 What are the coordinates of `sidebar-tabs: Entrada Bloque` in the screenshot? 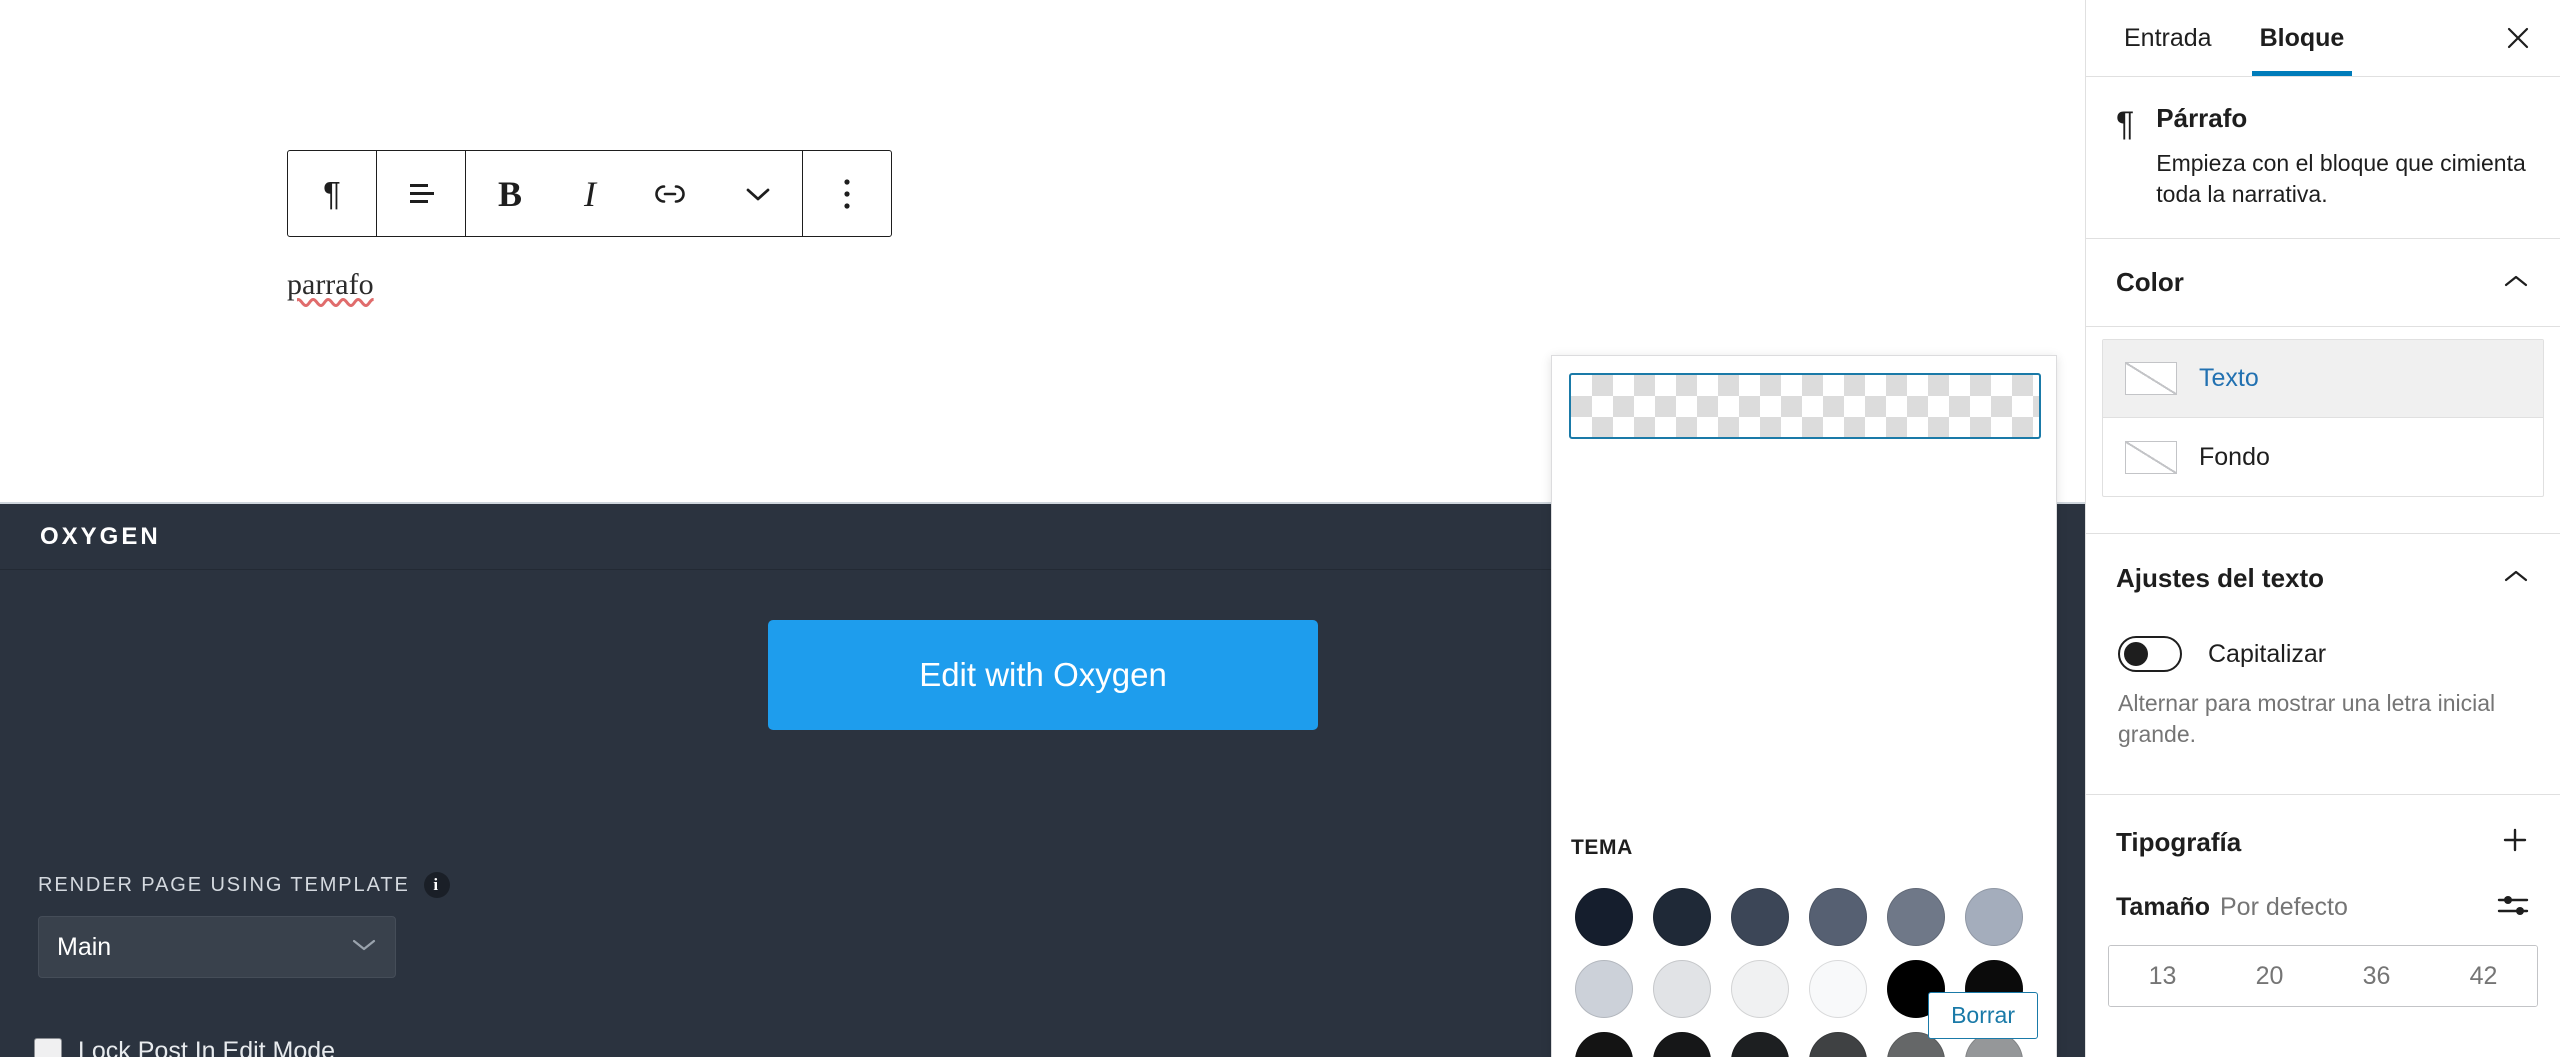 It's located at (2323, 38).